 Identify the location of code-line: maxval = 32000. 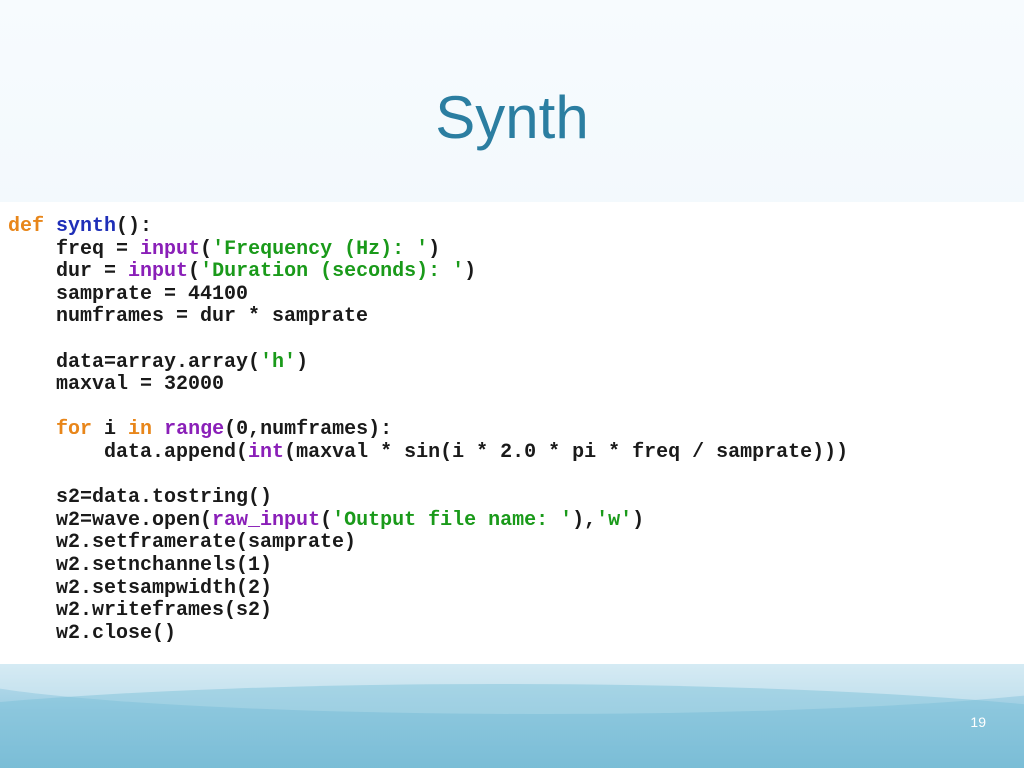
(428, 385).